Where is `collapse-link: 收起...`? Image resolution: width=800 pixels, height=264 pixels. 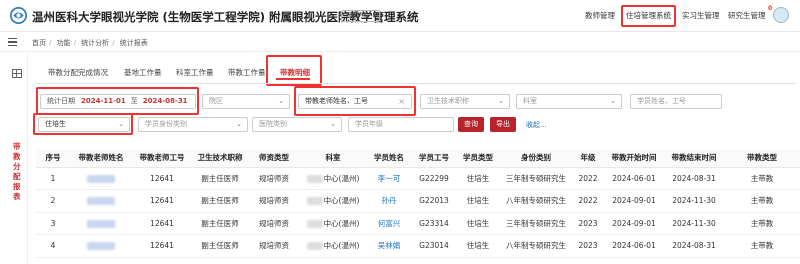 collapse-link: 收起... is located at coordinates (536, 125).